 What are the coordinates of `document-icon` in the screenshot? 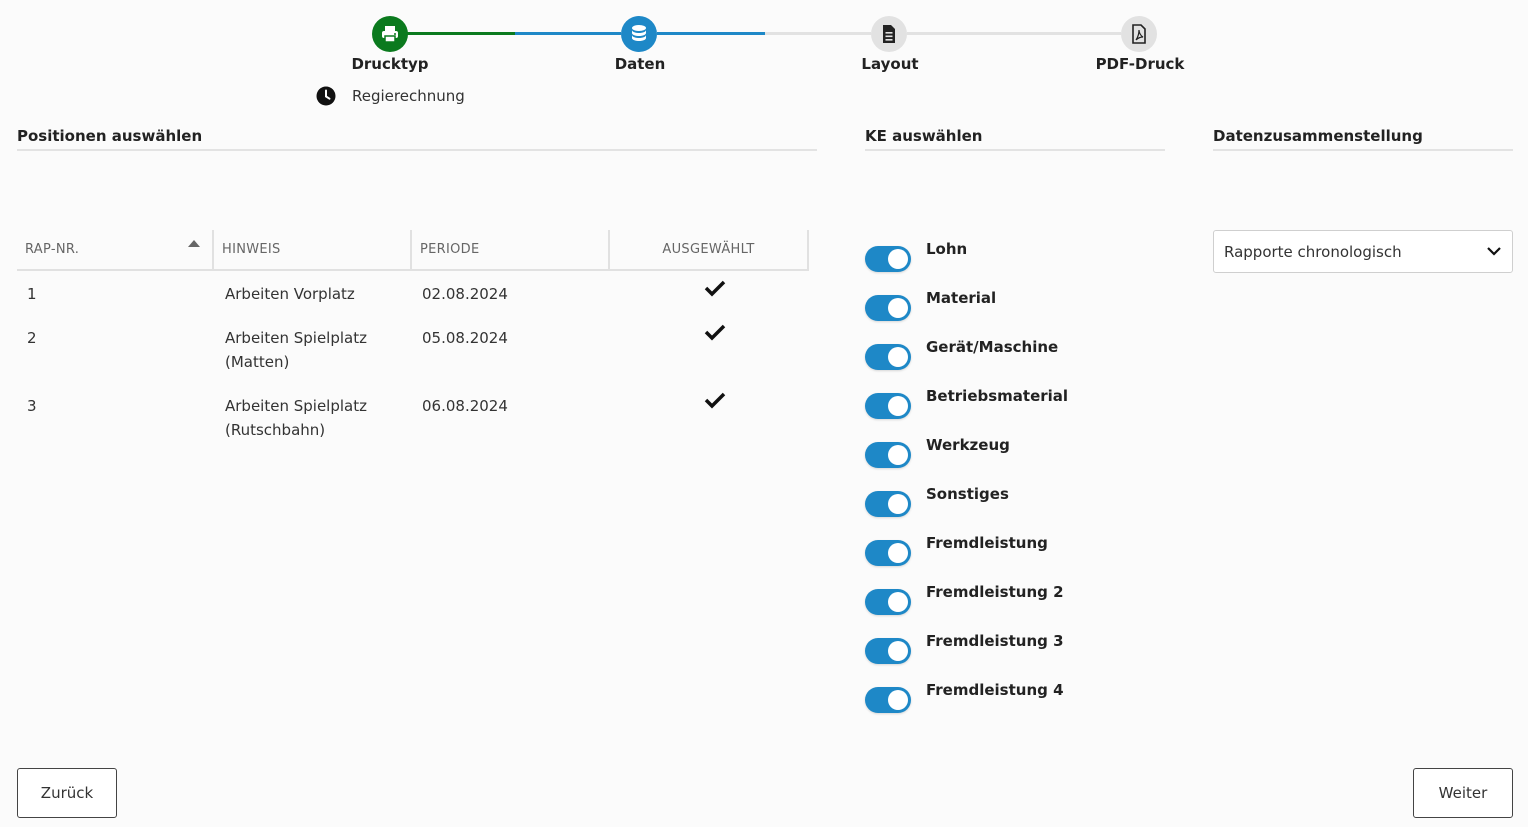 It's located at (889, 34).